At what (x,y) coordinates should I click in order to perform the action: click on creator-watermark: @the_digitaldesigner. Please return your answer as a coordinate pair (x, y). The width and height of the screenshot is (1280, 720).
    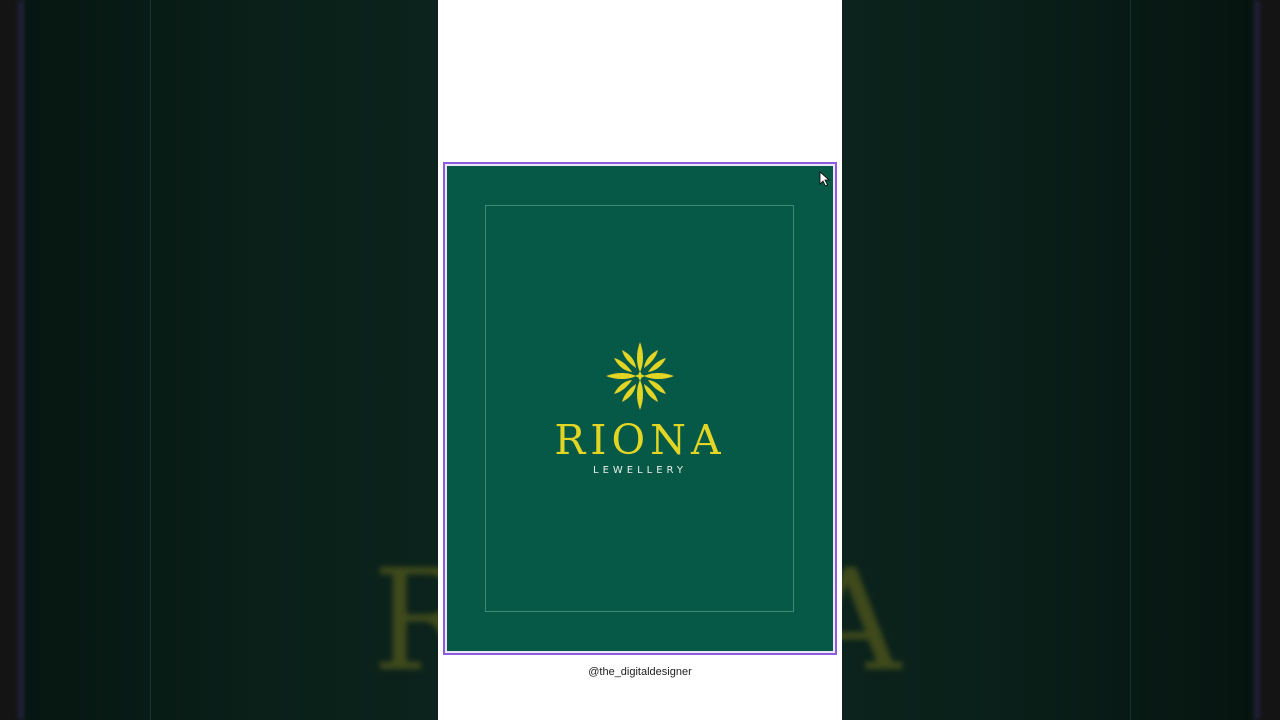
    Looking at the image, I should click on (640, 672).